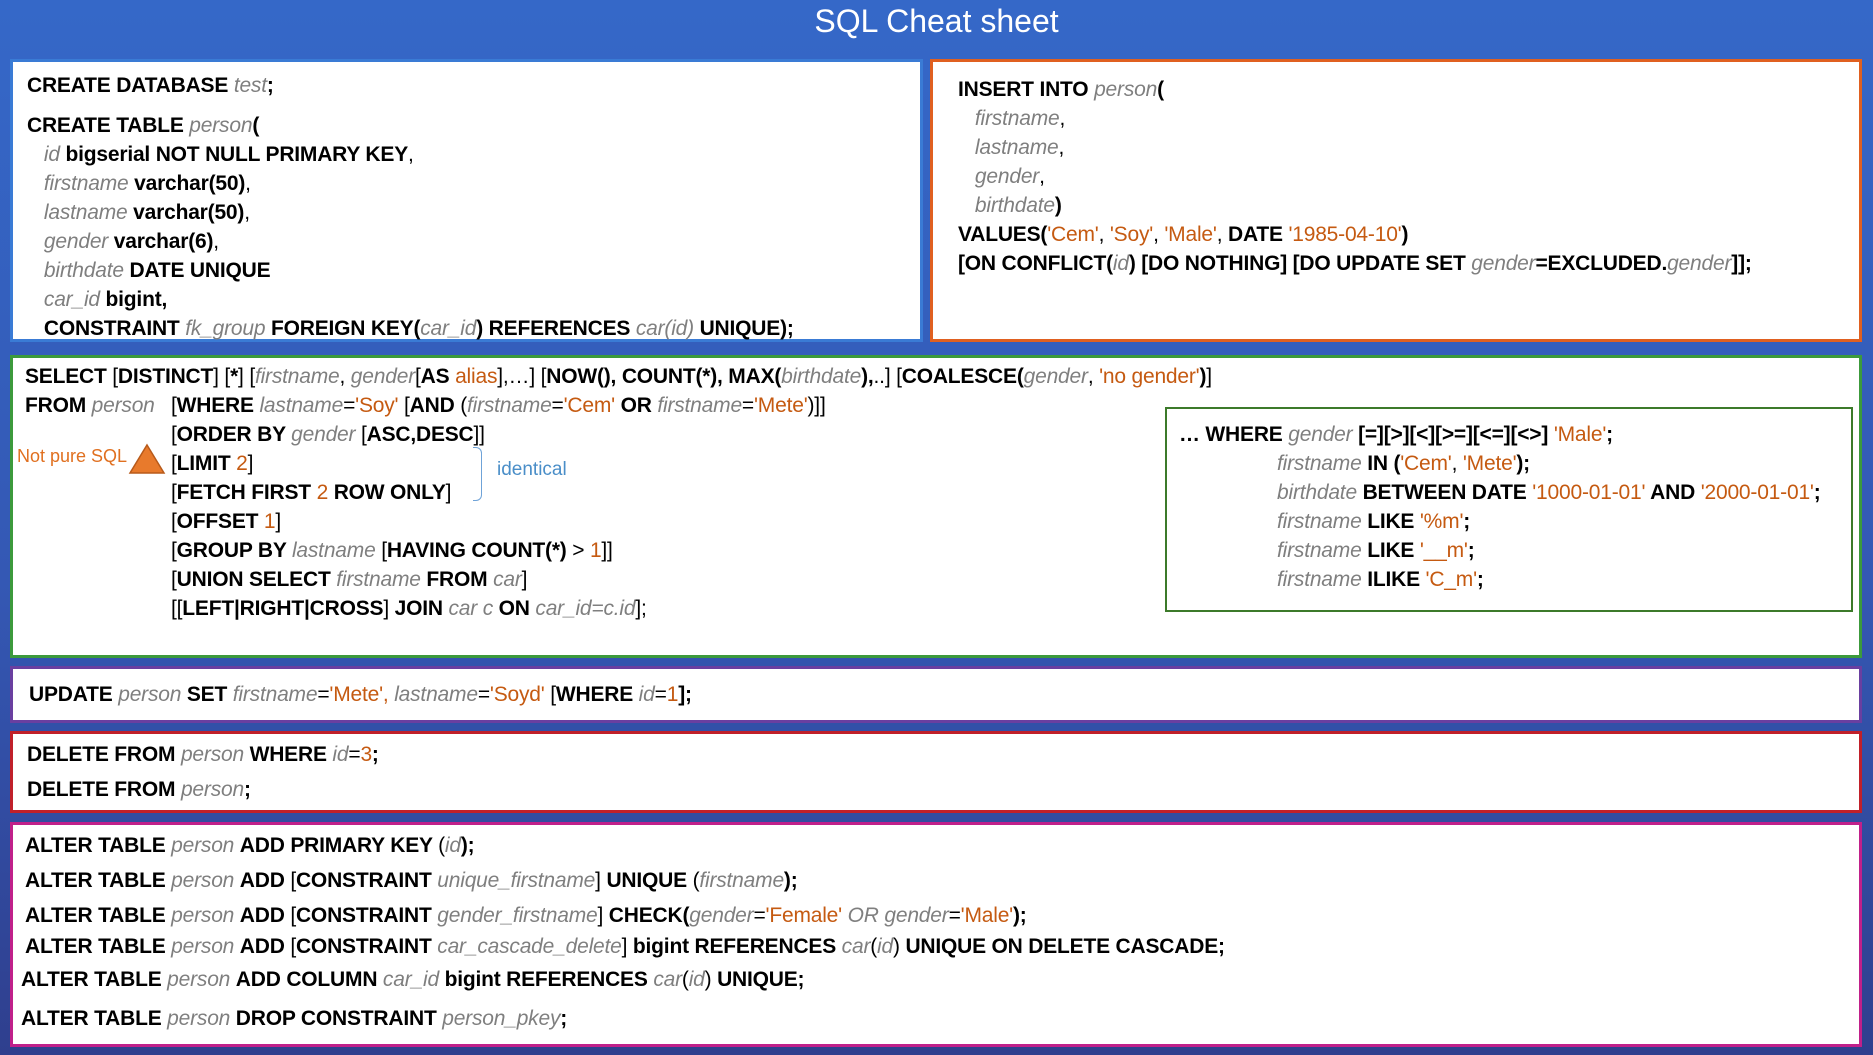  Describe the element at coordinates (404, 405) in the screenshot. I see `code-token: [` at that location.